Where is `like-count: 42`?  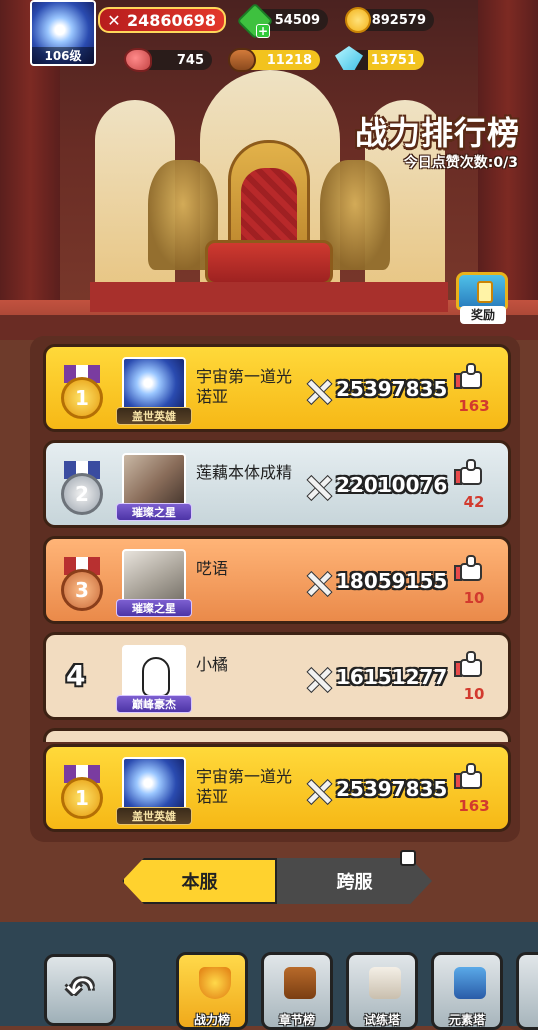 like-count: 42 is located at coordinates (474, 502).